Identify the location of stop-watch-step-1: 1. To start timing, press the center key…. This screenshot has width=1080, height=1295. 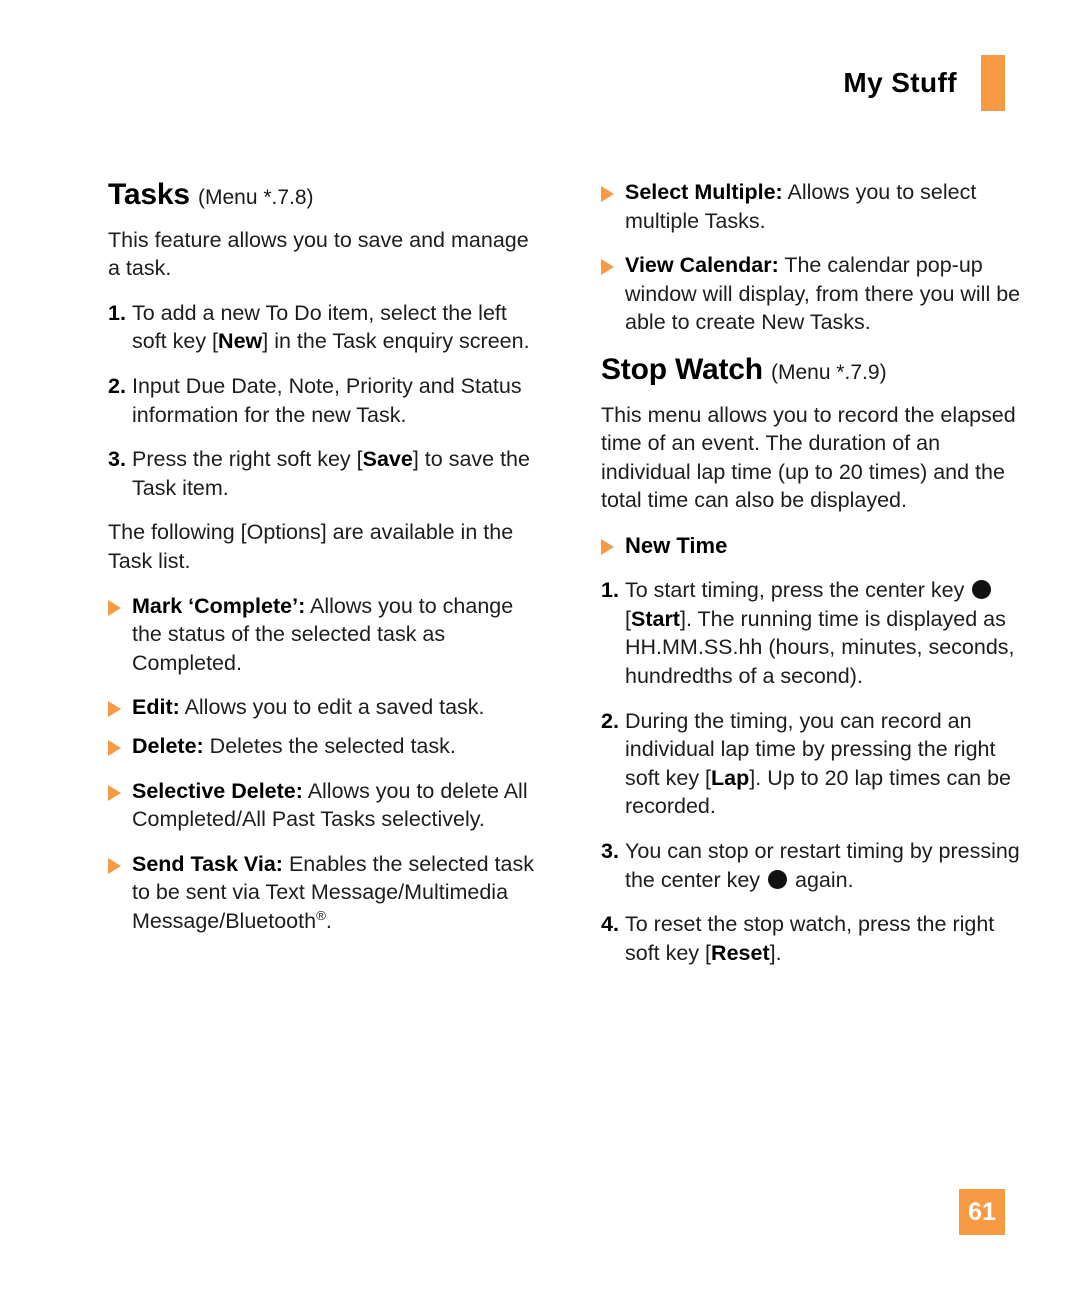
(816, 633).